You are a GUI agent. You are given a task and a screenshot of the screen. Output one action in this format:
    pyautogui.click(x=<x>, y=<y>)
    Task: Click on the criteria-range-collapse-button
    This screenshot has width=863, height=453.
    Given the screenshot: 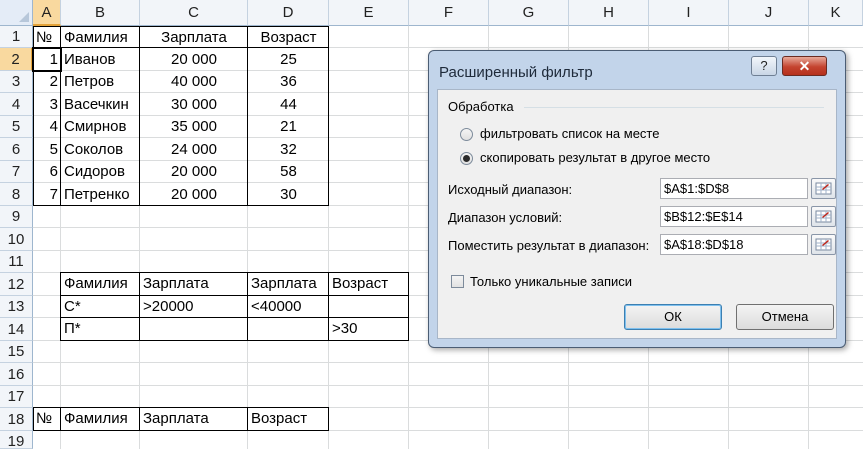 What is the action you would take?
    pyautogui.click(x=823, y=216)
    